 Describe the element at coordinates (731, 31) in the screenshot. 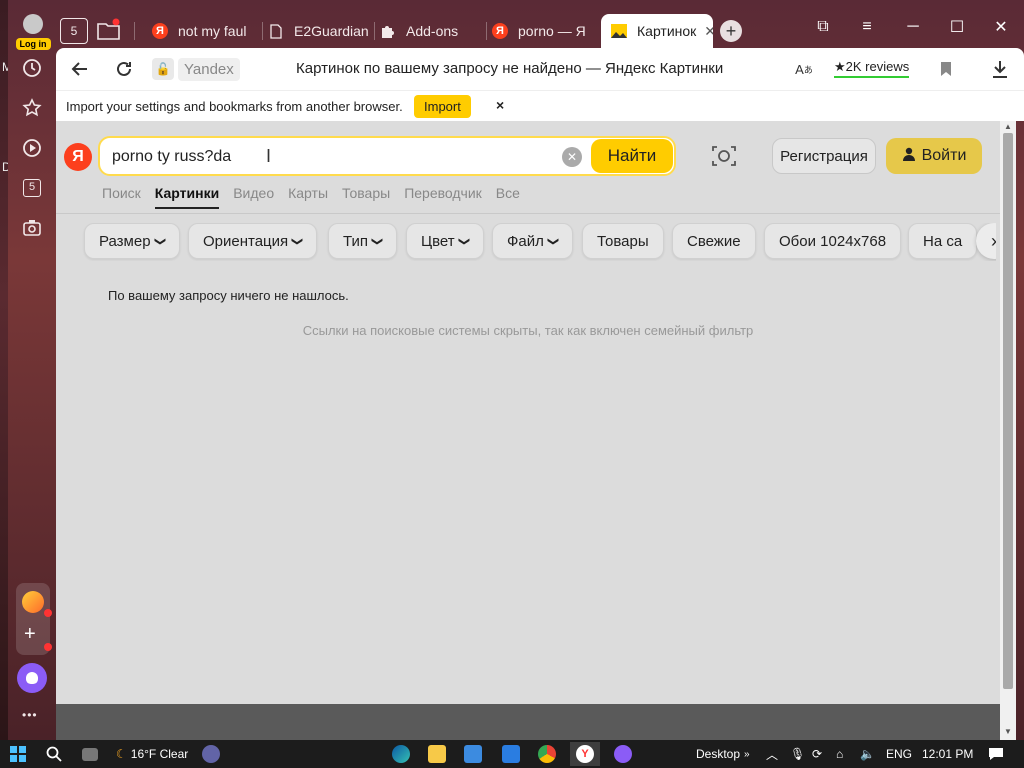

I see `new-tab-button: +` at that location.